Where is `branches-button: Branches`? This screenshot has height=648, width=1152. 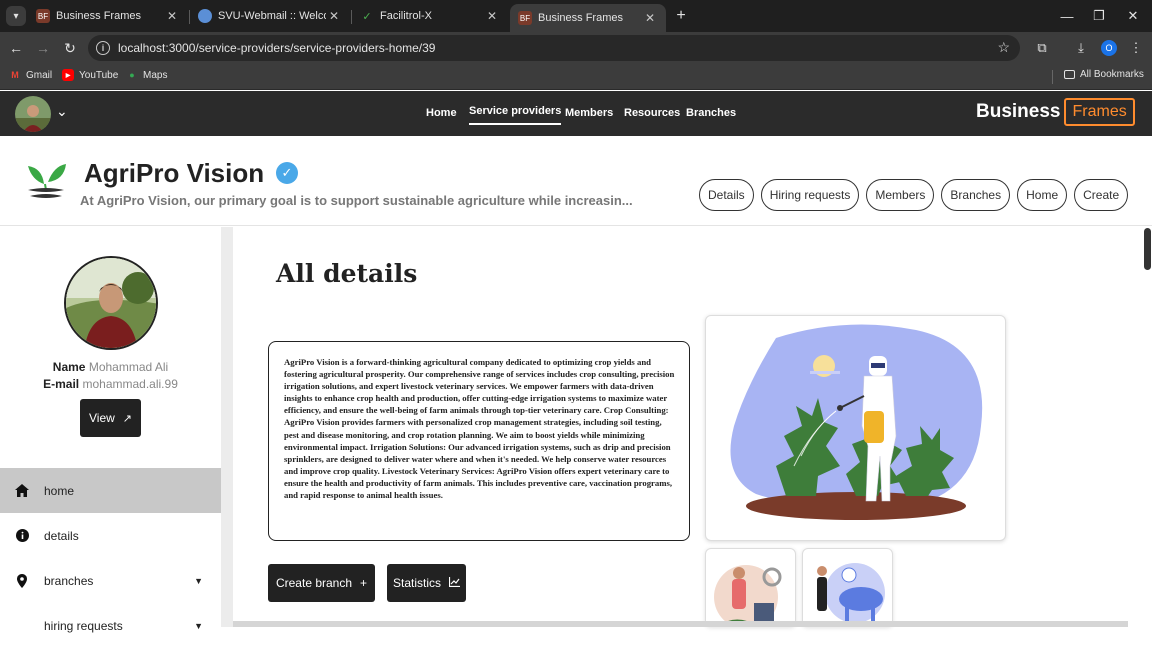
branches-button: Branches is located at coordinates (976, 195).